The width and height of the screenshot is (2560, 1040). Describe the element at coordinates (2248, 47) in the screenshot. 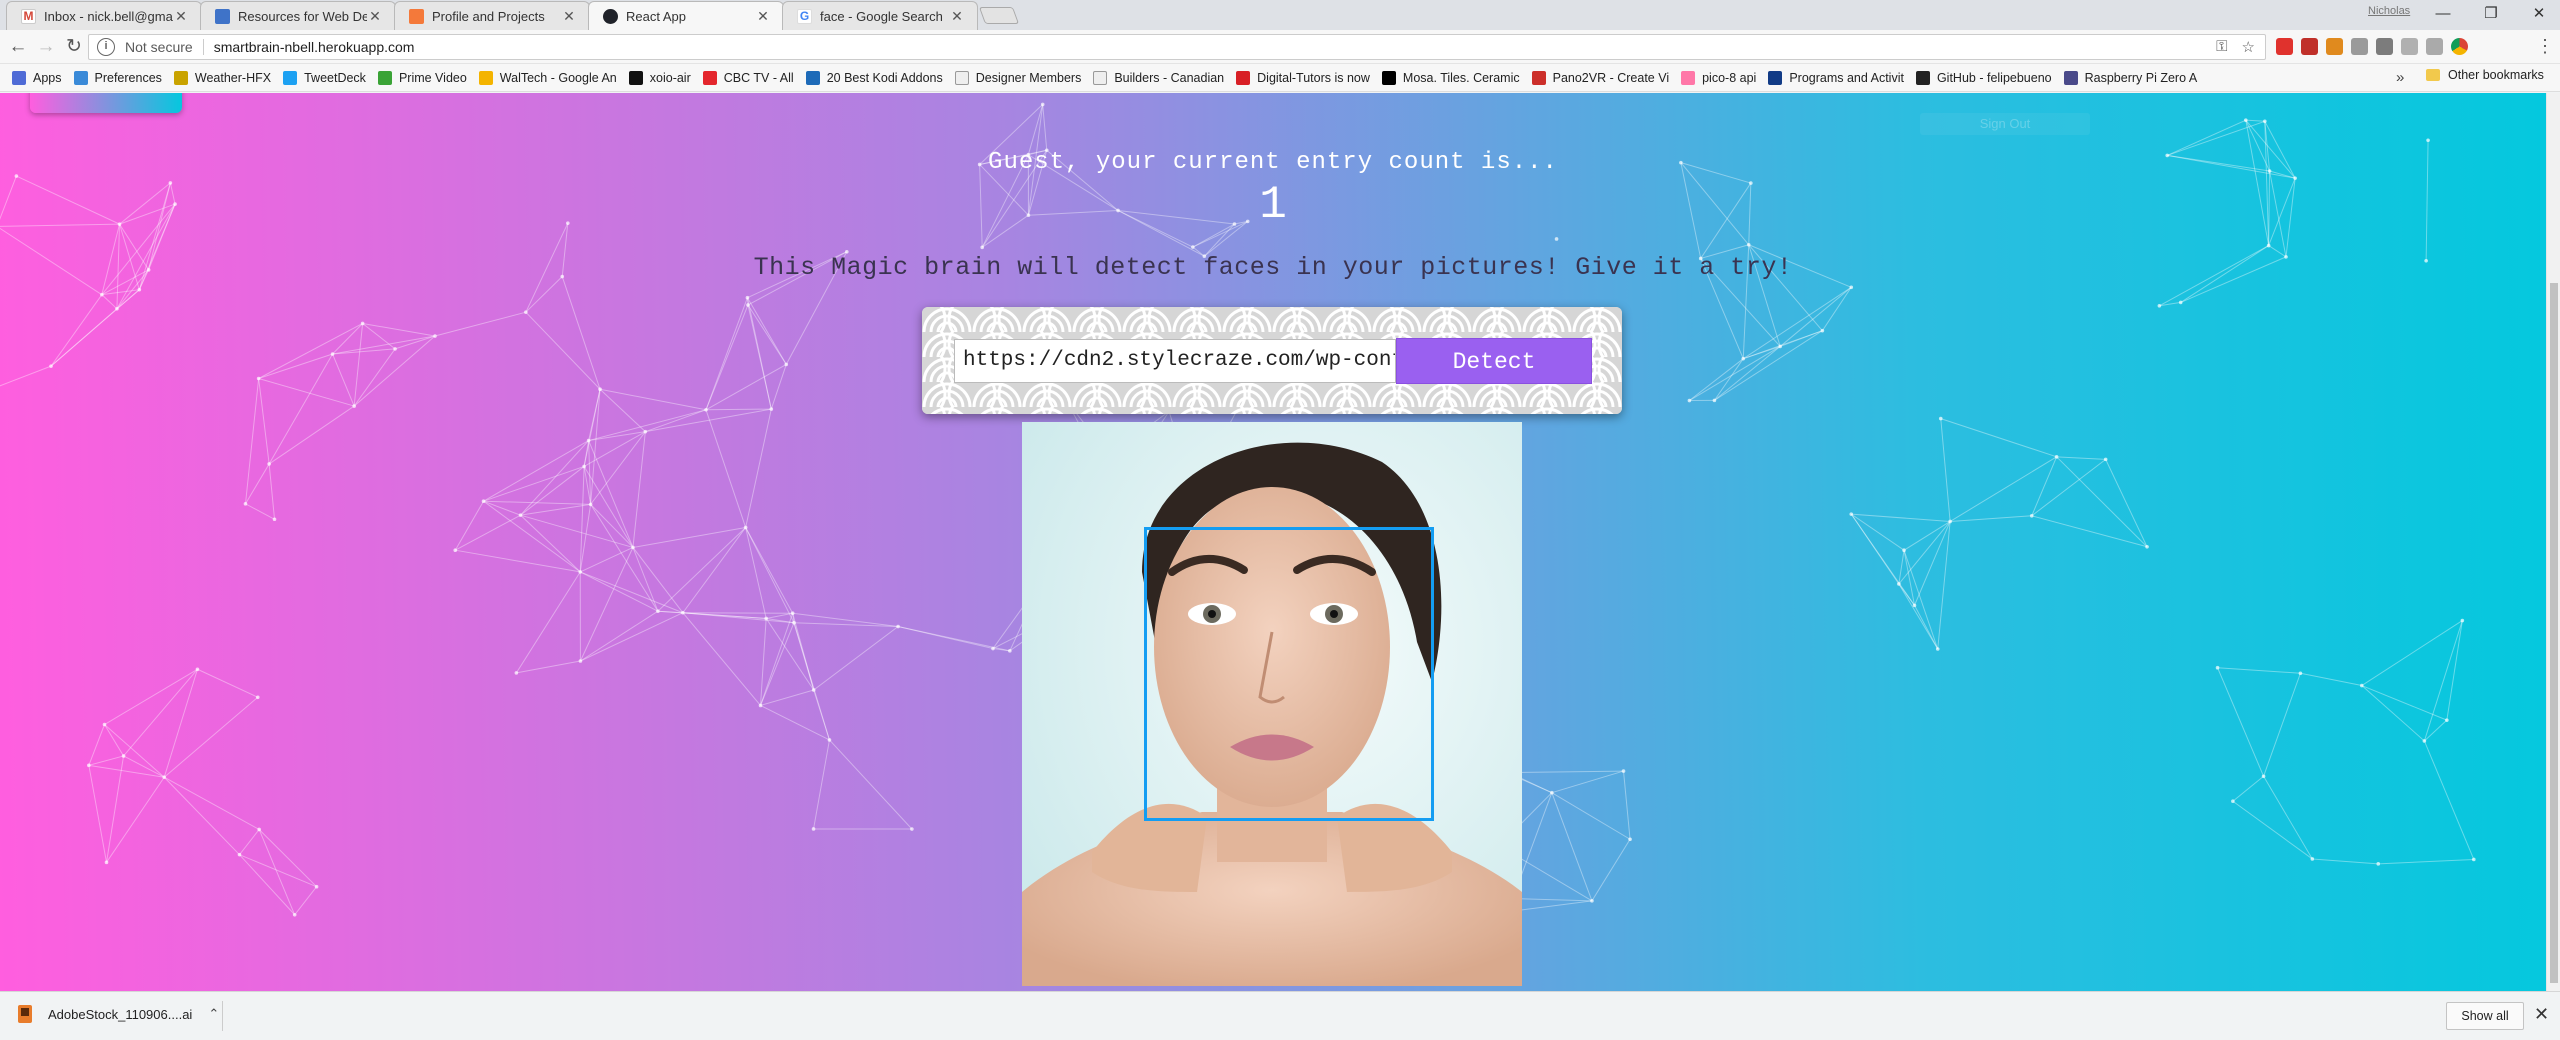

I see `star-icon: ☆` at that location.